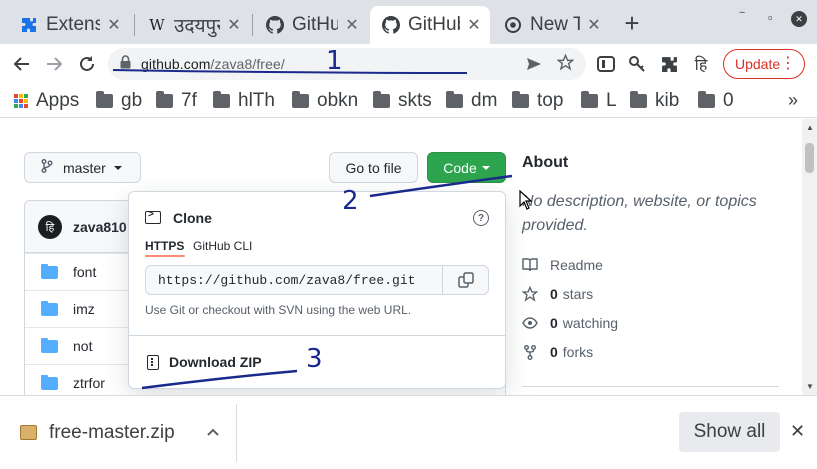  I want to click on tab-github-active: GitHub ✕, so click(430, 25).